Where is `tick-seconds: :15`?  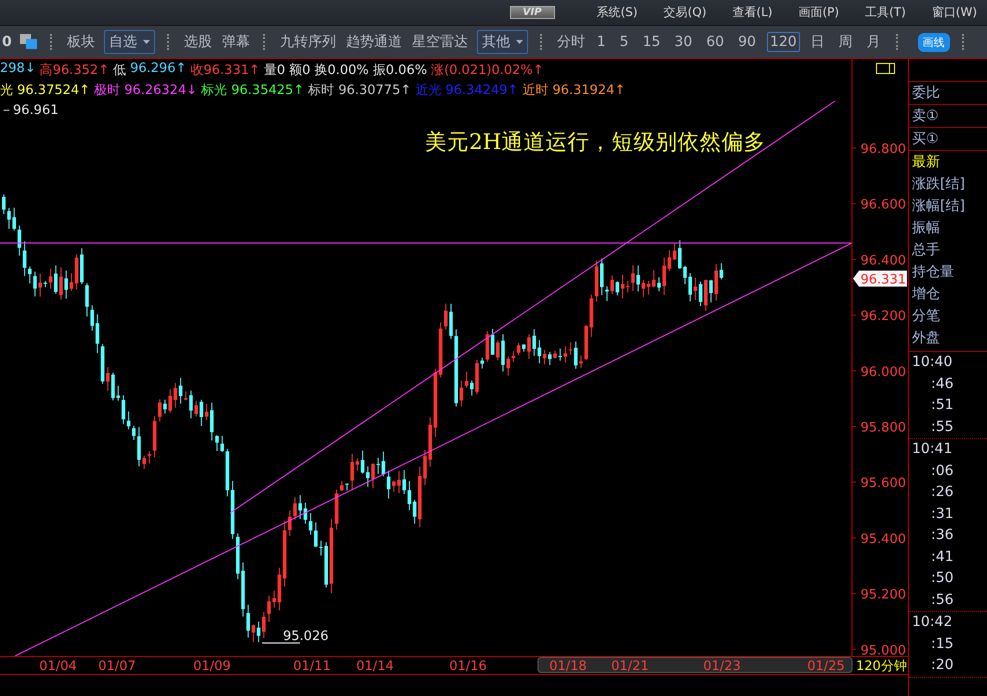
tick-seconds: :15 is located at coordinates (942, 644).